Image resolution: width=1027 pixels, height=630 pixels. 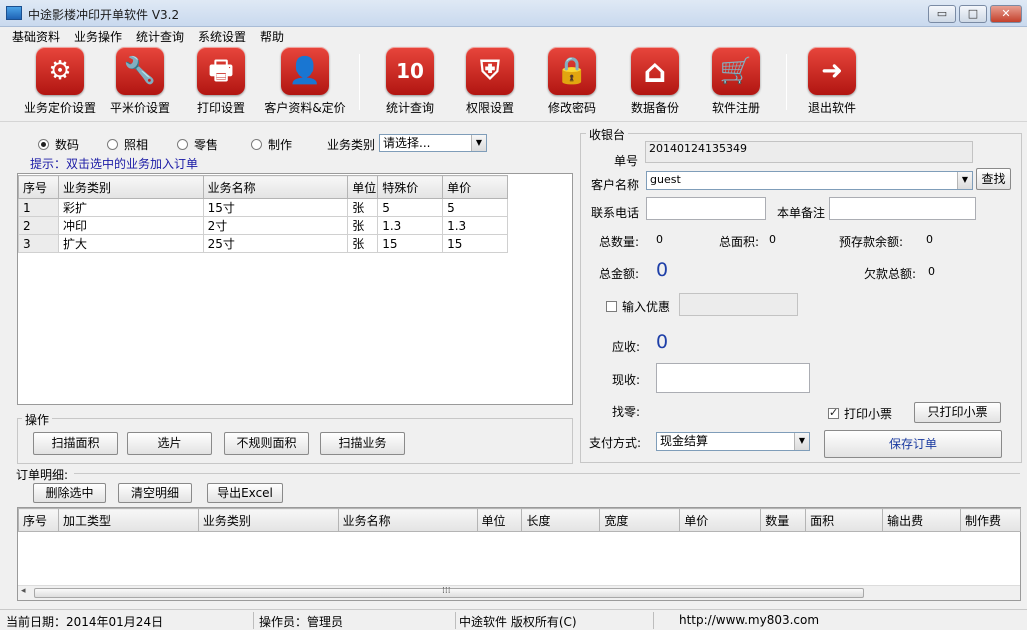 What do you see at coordinates (518, 622) in the screenshot?
I see `status-copyright: 中途软件 版权所有(C)` at bounding box center [518, 622].